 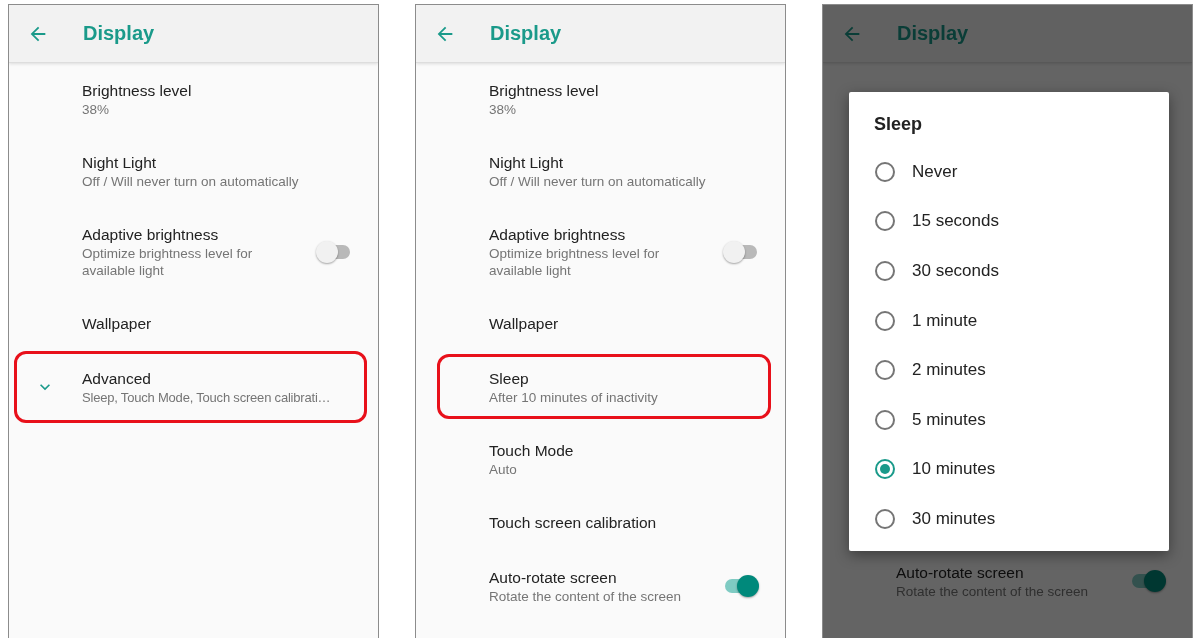 What do you see at coordinates (637, 450) in the screenshot?
I see `setting-title: Touch Mode` at bounding box center [637, 450].